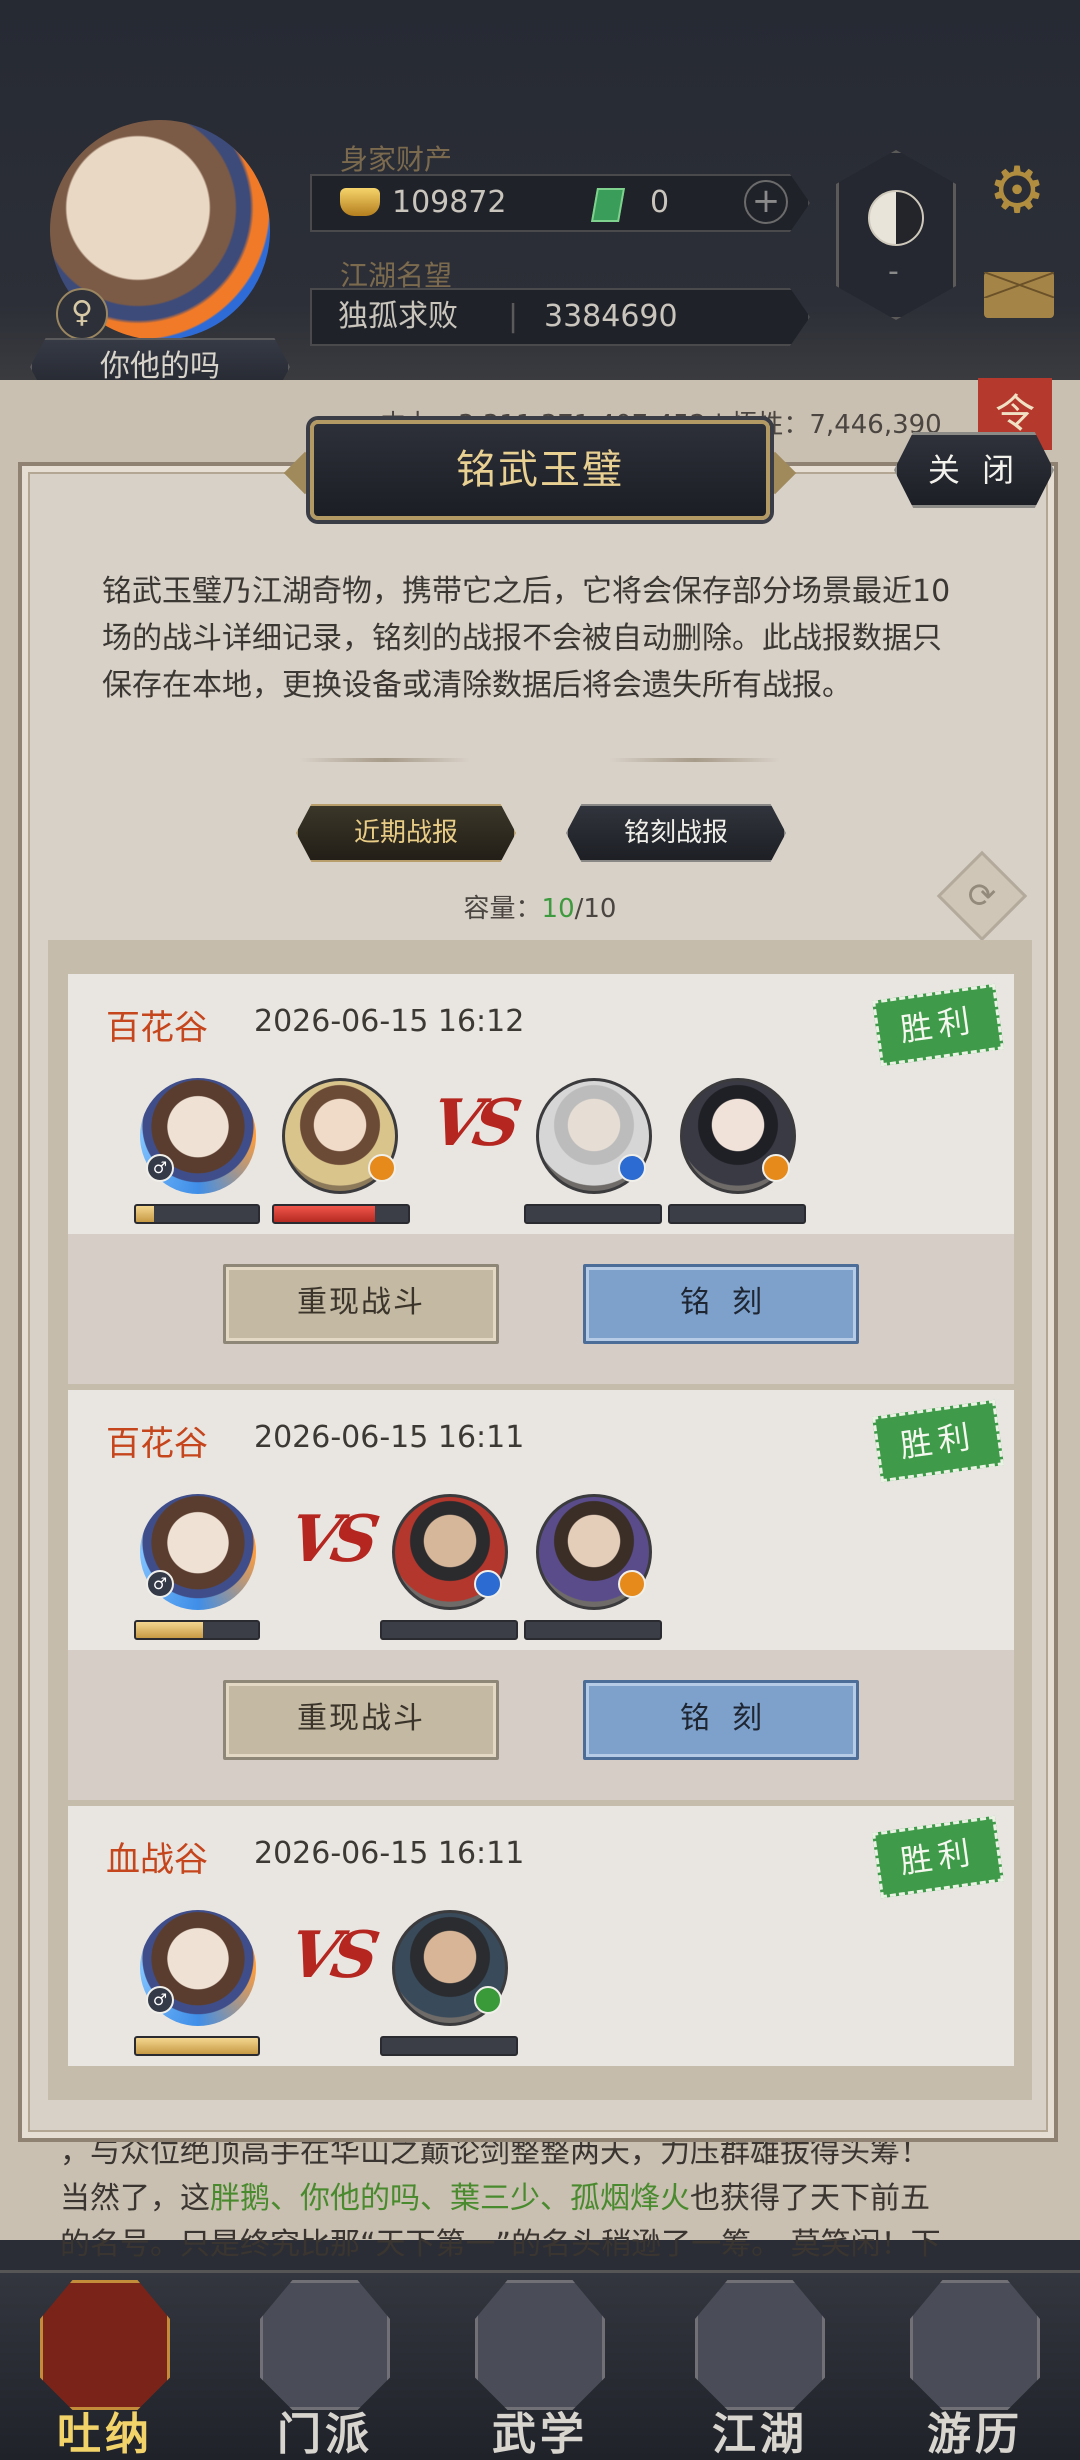 The image size is (1080, 2460). What do you see at coordinates (974, 470) in the screenshot?
I see `close-button: 关 闭` at bounding box center [974, 470].